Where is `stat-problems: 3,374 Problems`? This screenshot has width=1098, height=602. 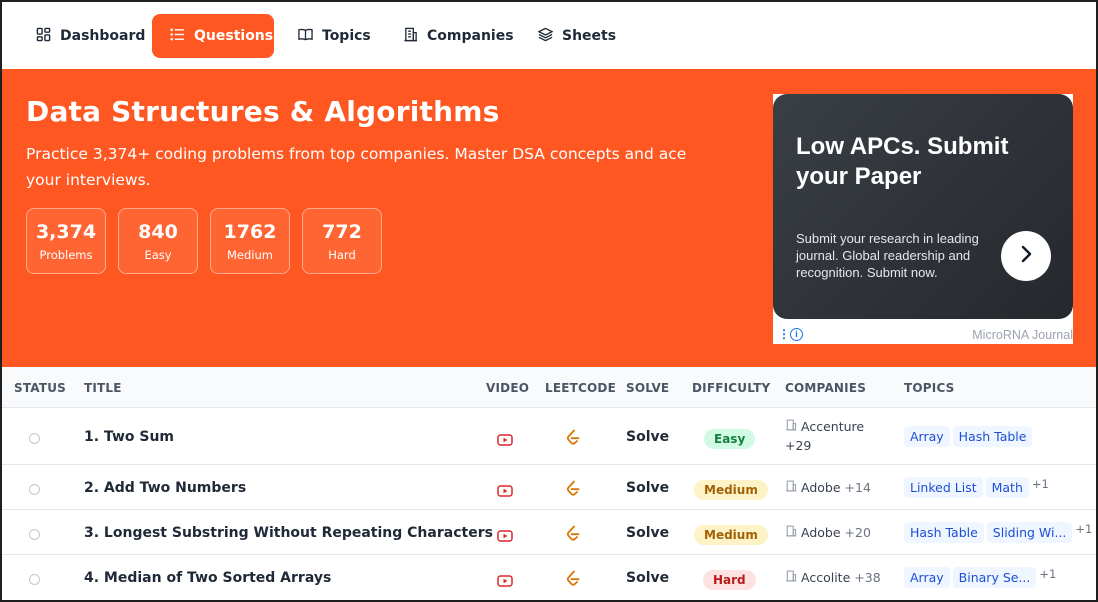
stat-problems: 3,374 Problems is located at coordinates (66, 241).